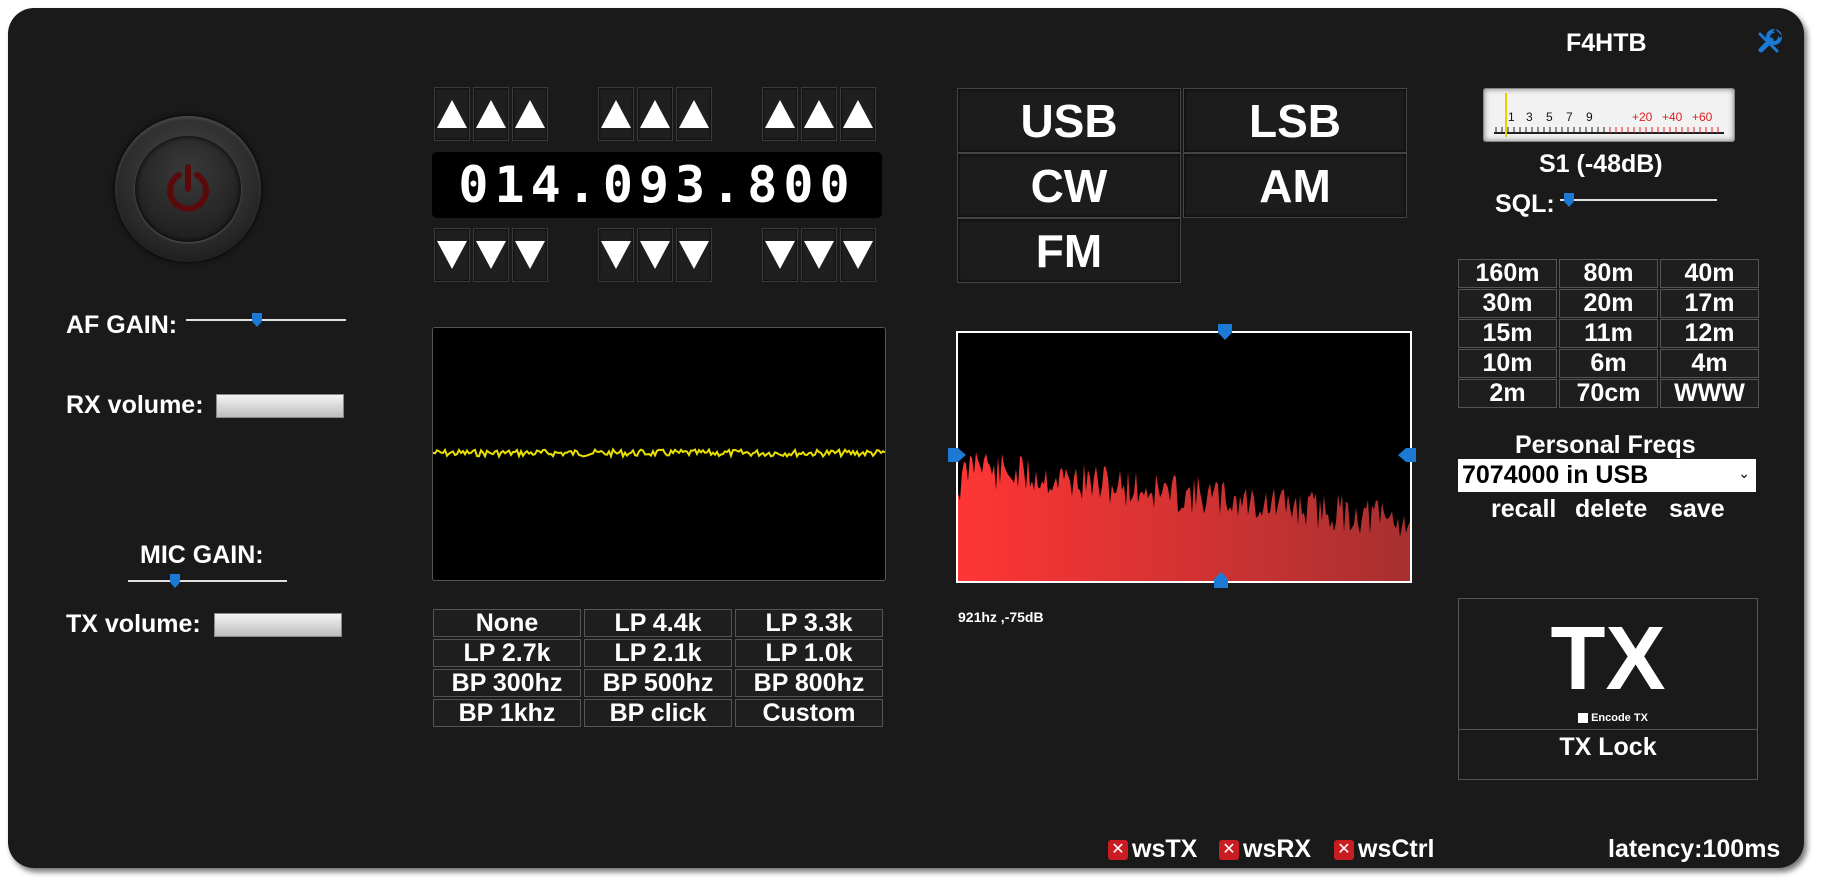  I want to click on filter-button: Custom, so click(809, 713).